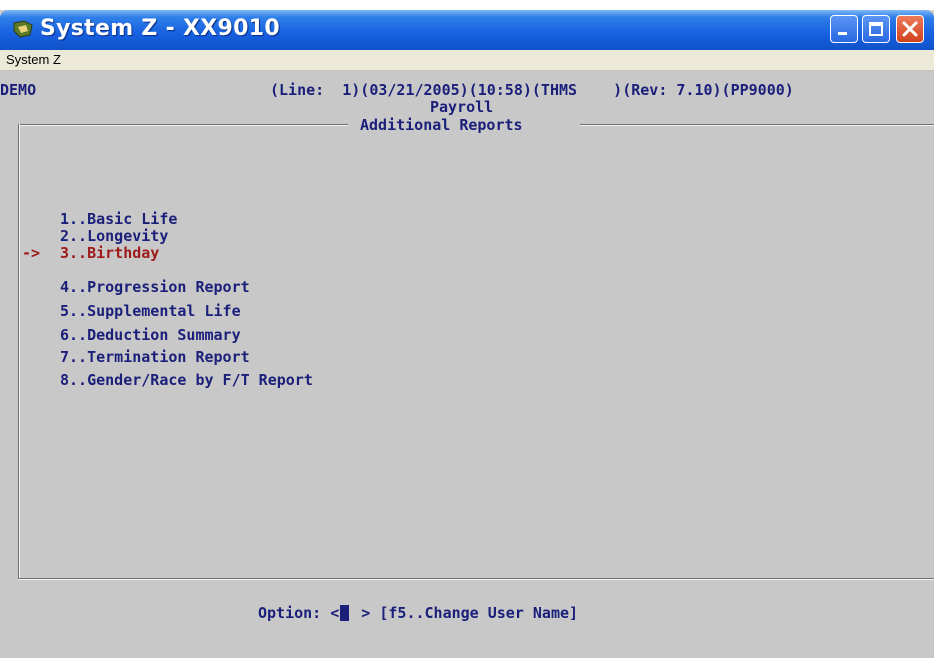 The height and width of the screenshot is (658, 934). What do you see at coordinates (155, 287) in the screenshot?
I see `menu-option-progression-report: 4..Progression Report` at bounding box center [155, 287].